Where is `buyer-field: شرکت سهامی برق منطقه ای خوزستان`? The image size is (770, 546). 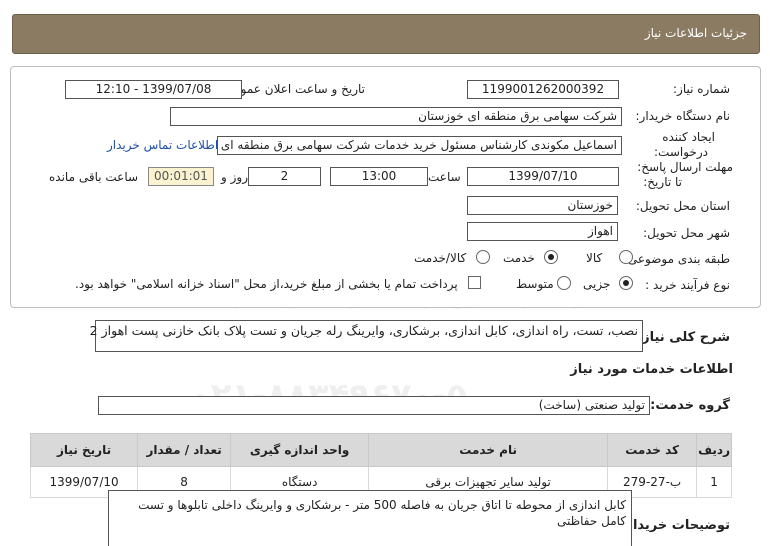
buyer-field: شرکت سهامی برق منطقه ای خوزستان is located at coordinates (396, 116).